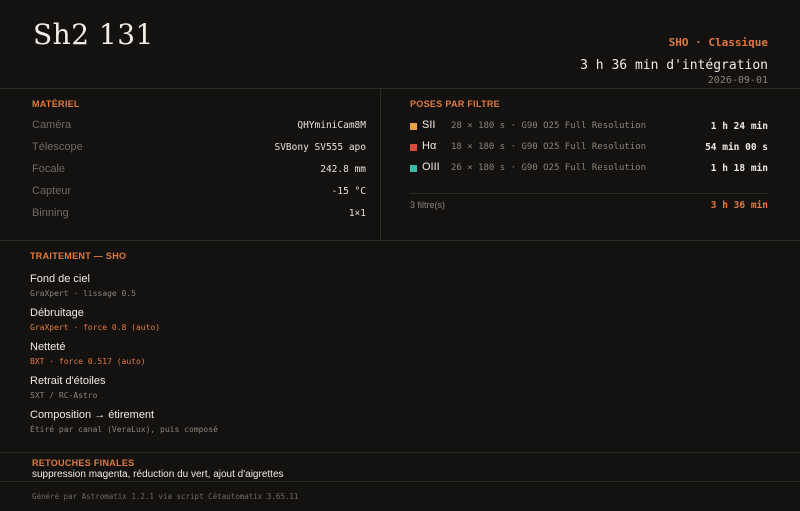 This screenshot has width=800, height=511. Describe the element at coordinates (64, 395) in the screenshot. I see `step-detail: SXT / RC-Astro` at that location.